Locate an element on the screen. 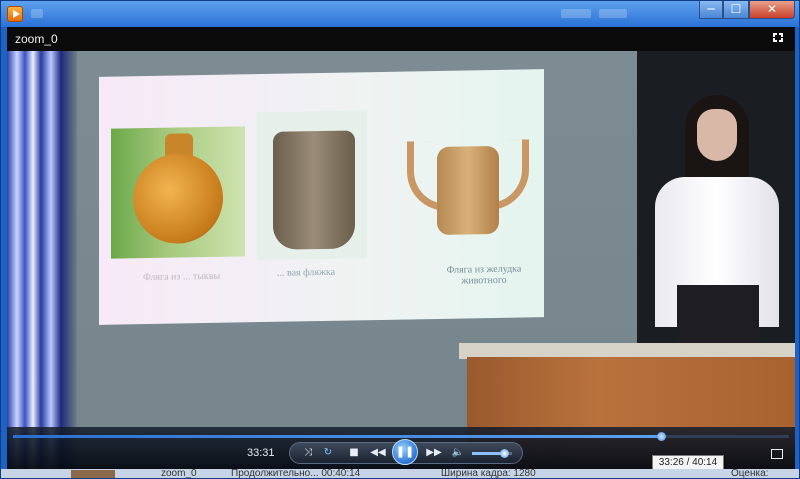 This screenshot has height=479, width=800. transport-controls: ⤨ ↻ ■ ◀◀ ❚❚ ▶▶ 🔈 is located at coordinates (406, 452).